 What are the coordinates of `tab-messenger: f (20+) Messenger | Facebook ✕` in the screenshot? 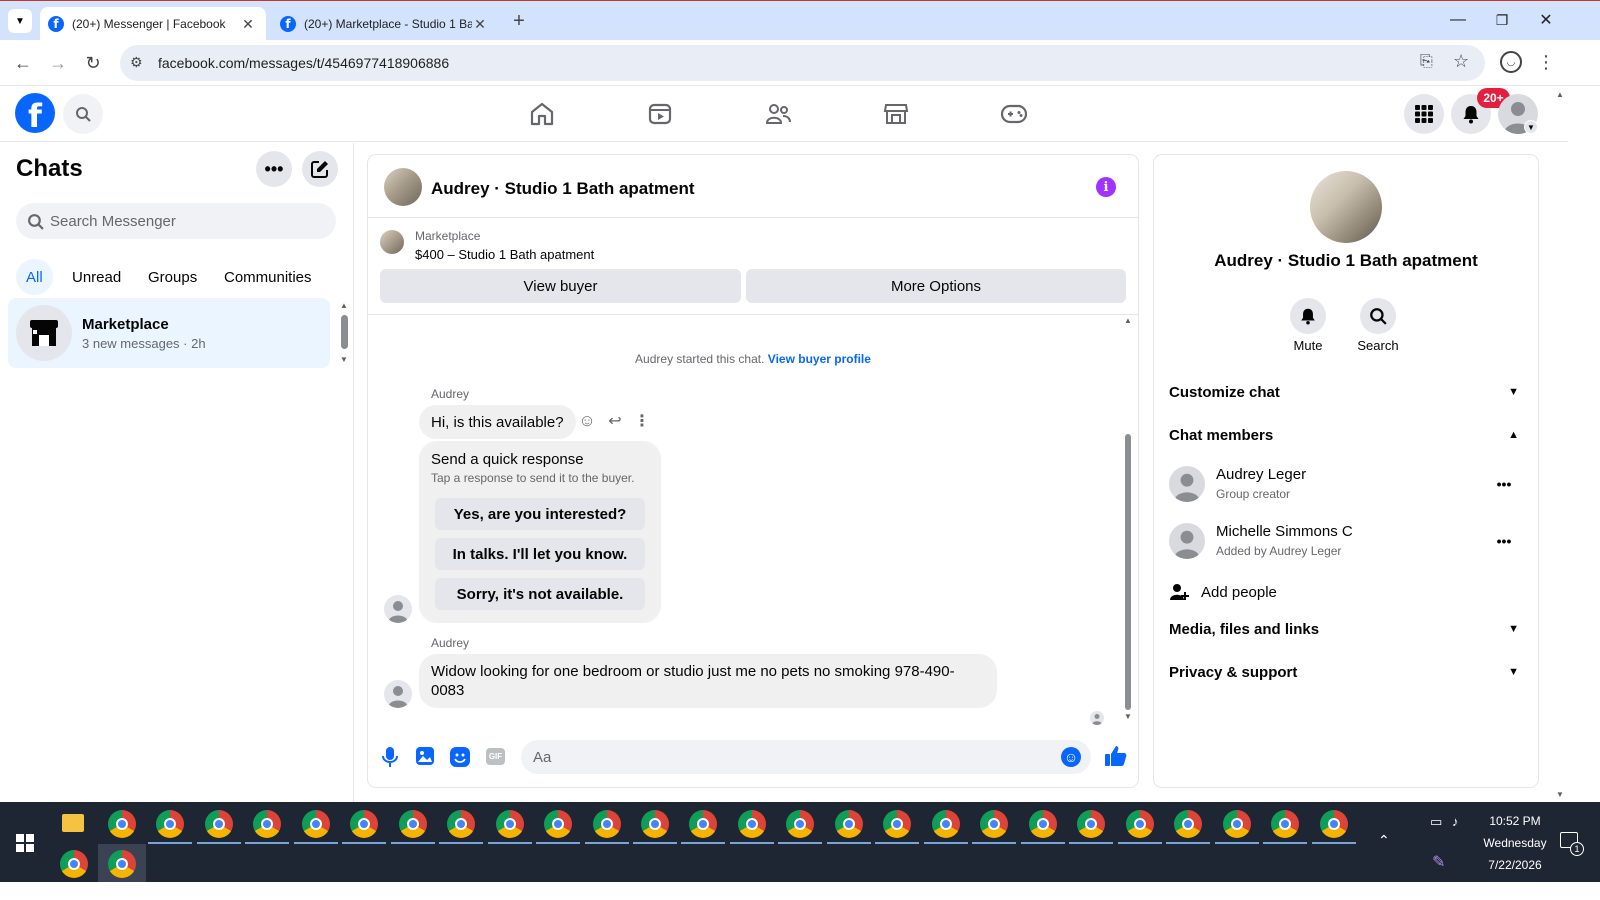 It's located at (153, 24).